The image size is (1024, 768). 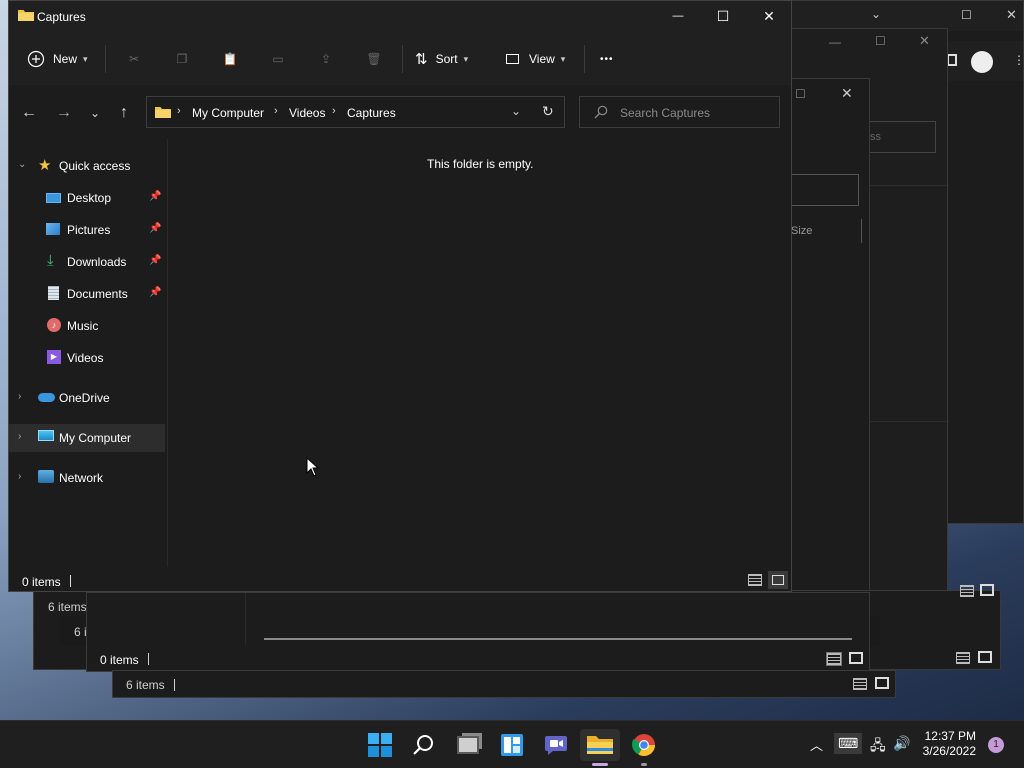 I want to click on folder-icon, so click(x=600, y=745).